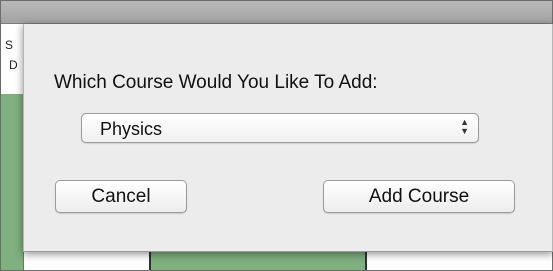  Describe the element at coordinates (121, 196) in the screenshot. I see `cancel-button: Cancel` at that location.